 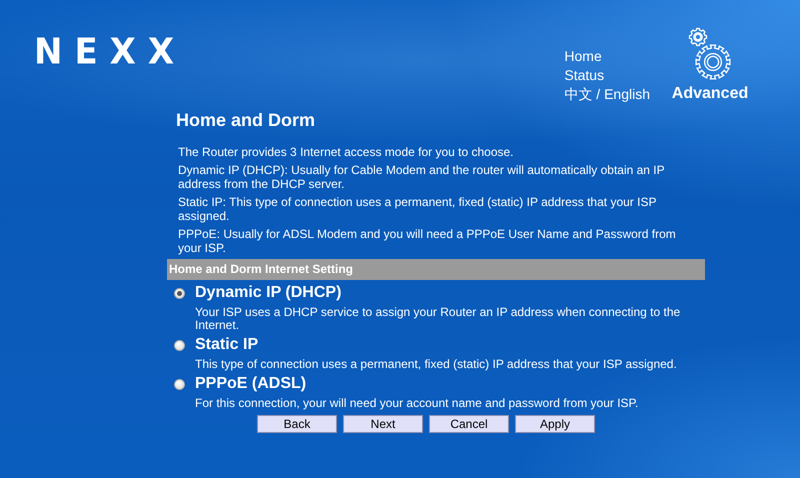 I want to click on advanced-link: Advanced, so click(x=710, y=94).